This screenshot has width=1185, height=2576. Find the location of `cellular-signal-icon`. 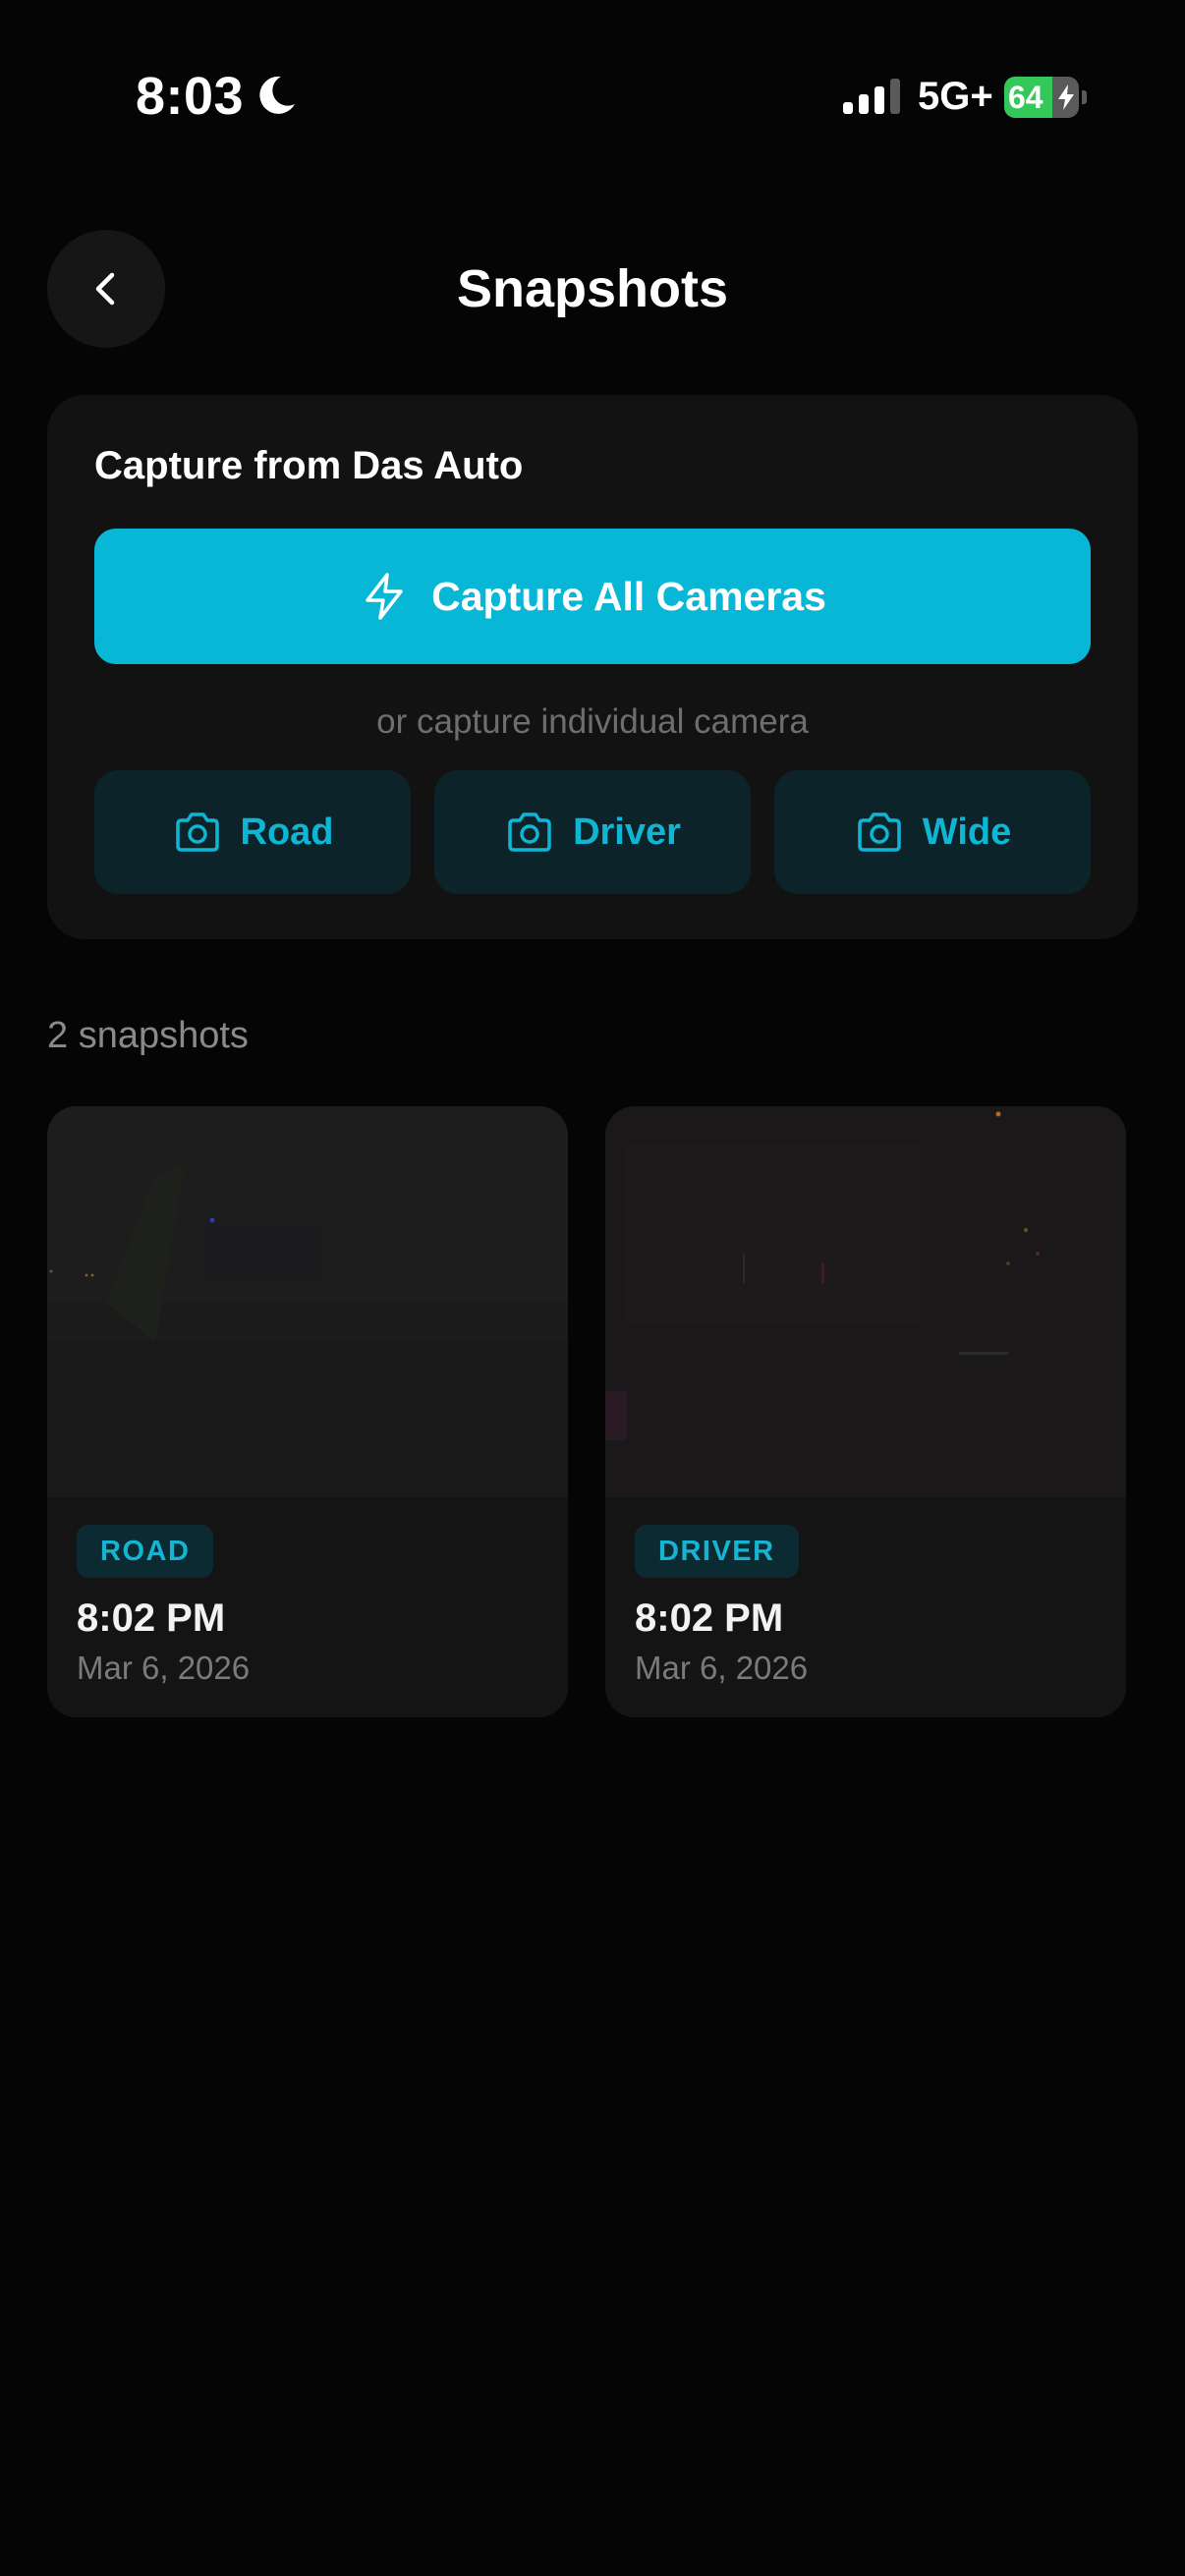

cellular-signal-icon is located at coordinates (872, 96).